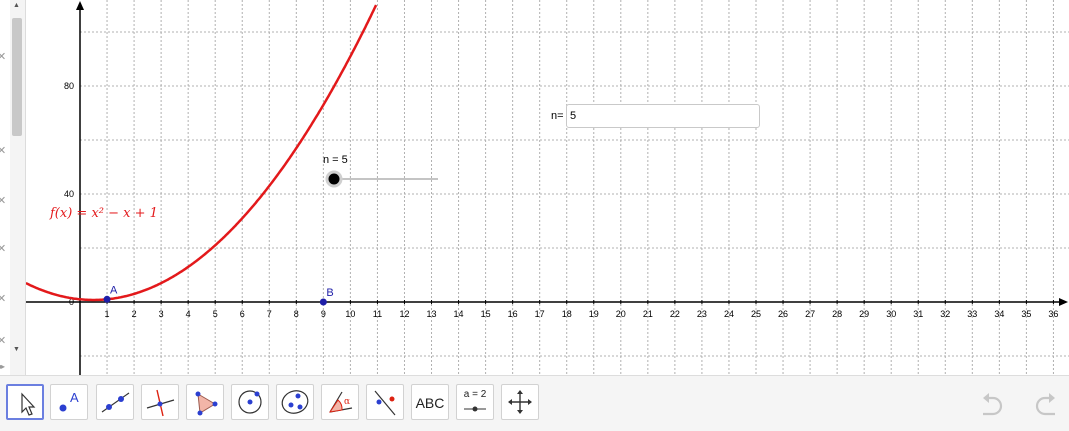 The width and height of the screenshot is (1069, 431). What do you see at coordinates (107, 299) in the screenshot?
I see `point-a` at bounding box center [107, 299].